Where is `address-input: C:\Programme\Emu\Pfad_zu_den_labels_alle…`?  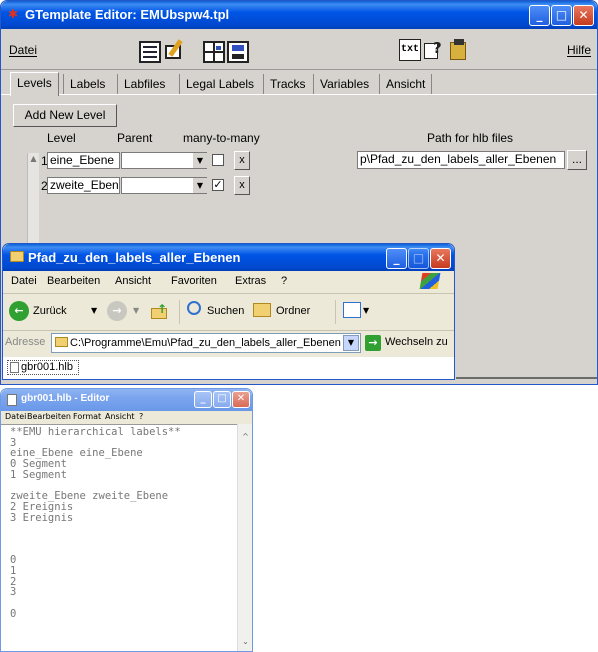
address-input: C:\Programme\Emu\Pfad_zu_den_labels_alle… is located at coordinates (206, 343).